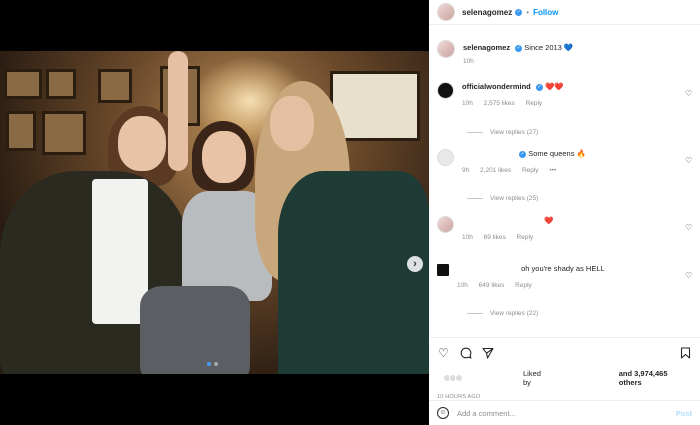 This screenshot has width=700, height=425. Describe the element at coordinates (564, 378) in the screenshot. I see `likes-summary: Liked by and 3,974,465 others` at that location.